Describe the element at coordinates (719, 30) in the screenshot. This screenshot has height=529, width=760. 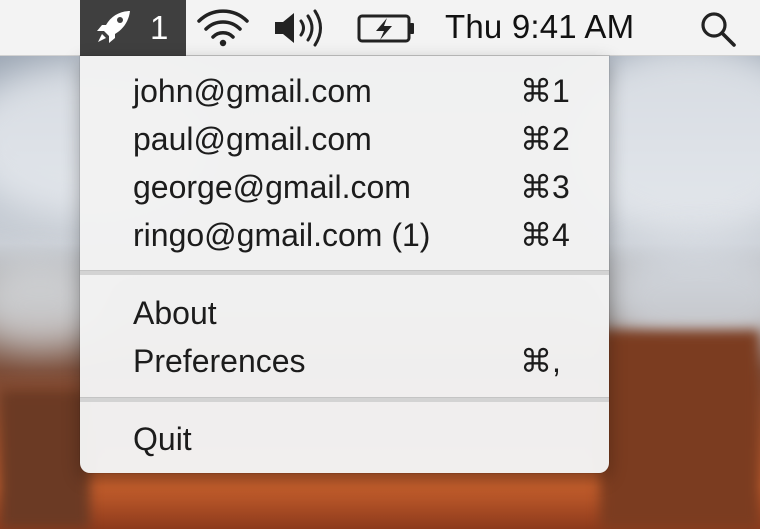
I see `search-icon` at that location.